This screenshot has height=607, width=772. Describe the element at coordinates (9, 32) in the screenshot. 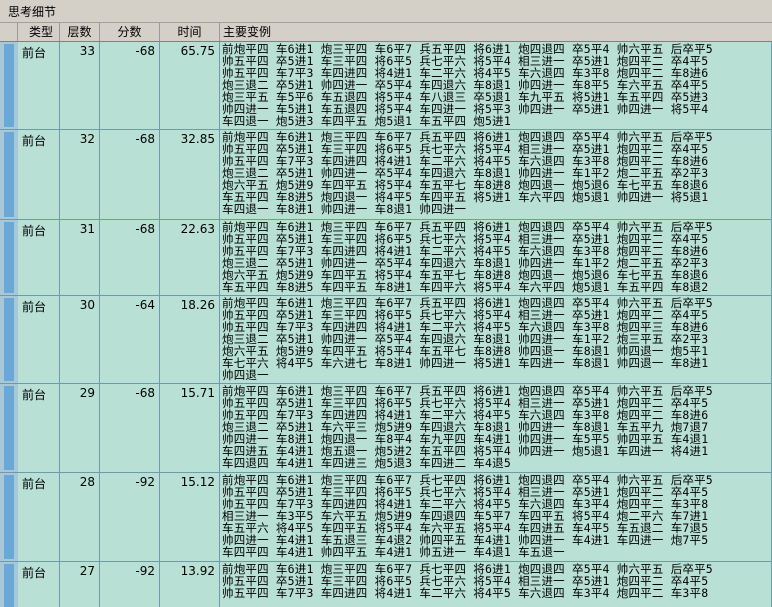

I see `row-header-corner` at that location.